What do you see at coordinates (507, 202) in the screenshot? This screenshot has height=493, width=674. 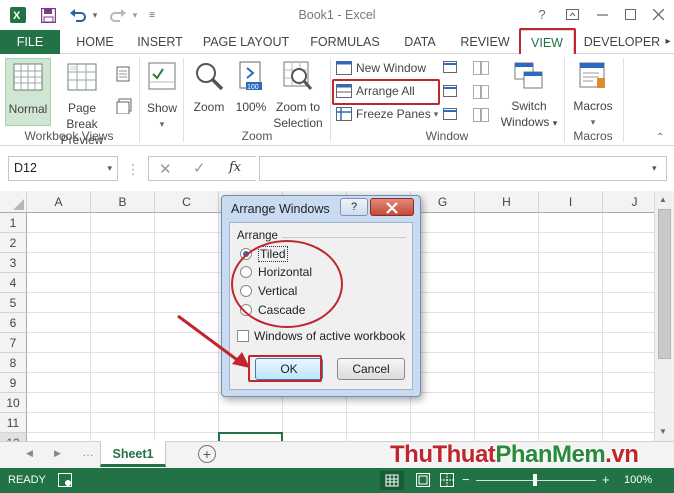 I see `column-header: H` at bounding box center [507, 202].